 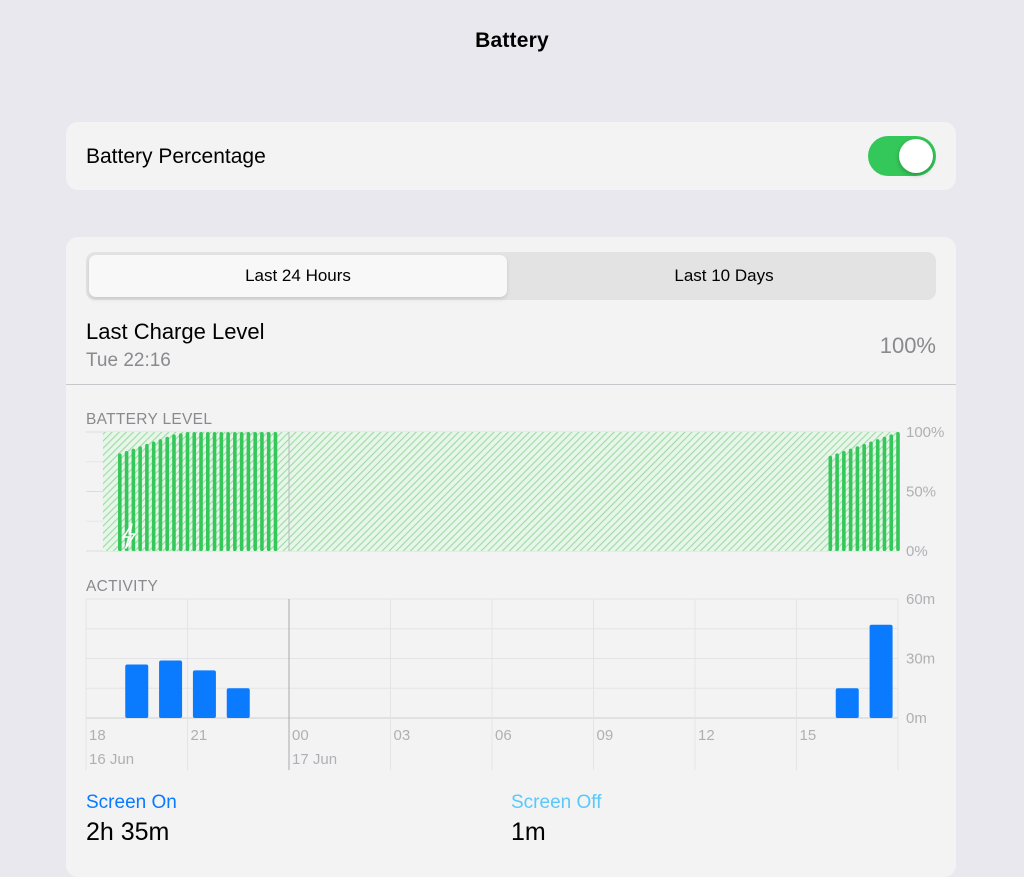 I want to click on battery-percentage-row: Battery Percentage, so click(x=511, y=156).